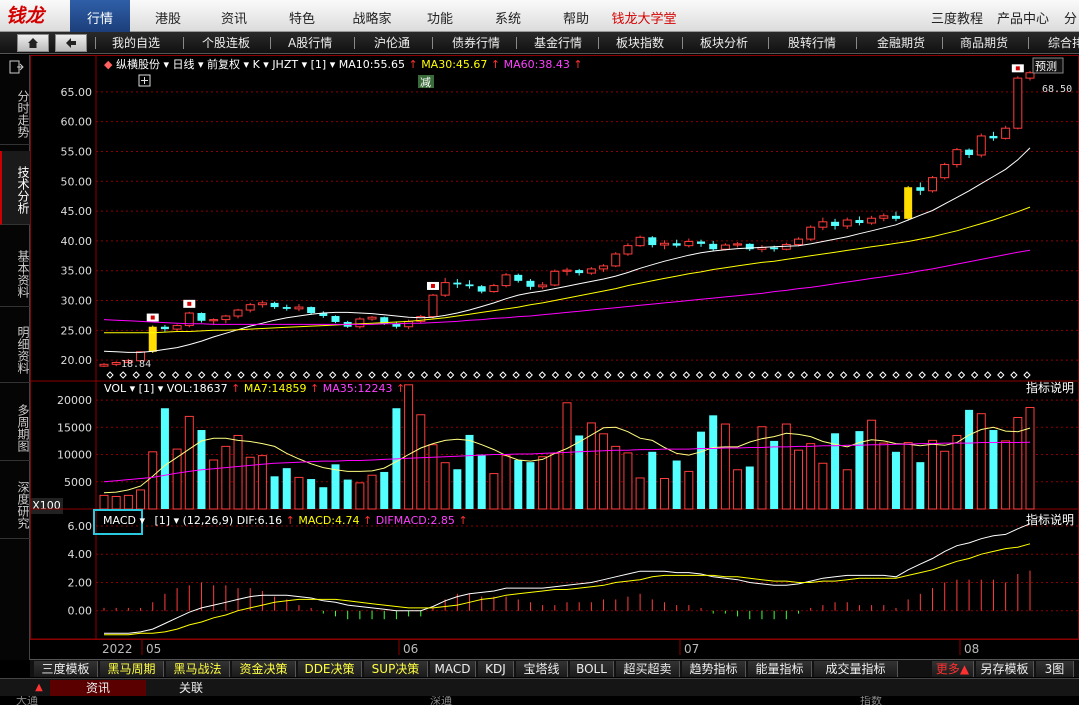 The image size is (1079, 705). I want to click on nav-item-bonds: 债券行情, so click(476, 43).